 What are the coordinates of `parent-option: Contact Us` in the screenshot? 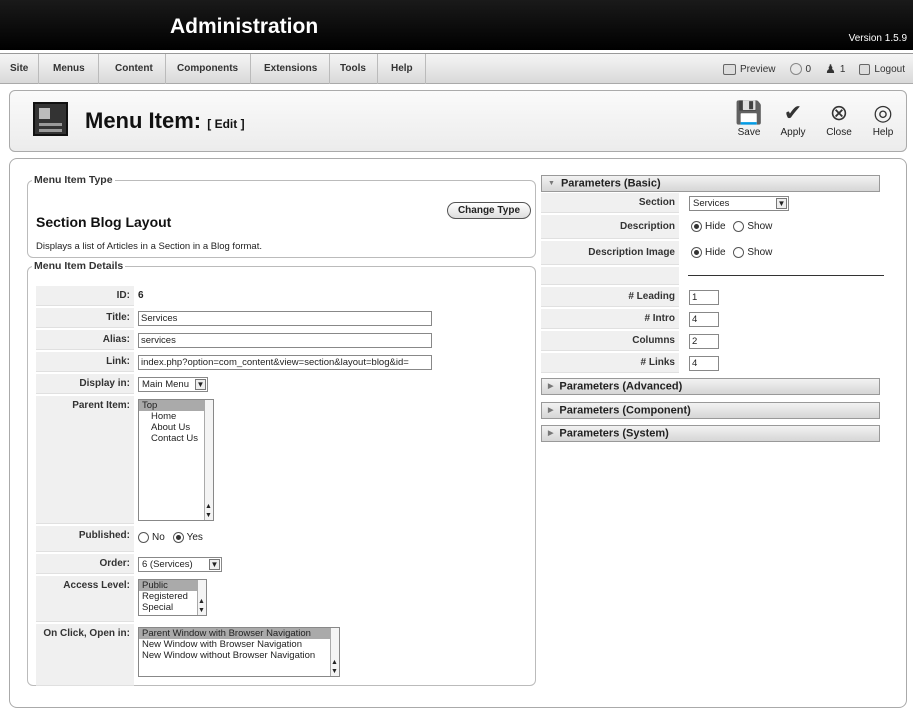 It's located at (176, 438).